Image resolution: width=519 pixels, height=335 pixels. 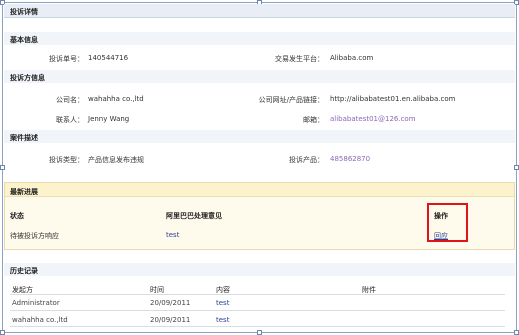 What do you see at coordinates (194, 216) in the screenshot?
I see `opinion-column-header: 阿里巴巴处理意见` at bounding box center [194, 216].